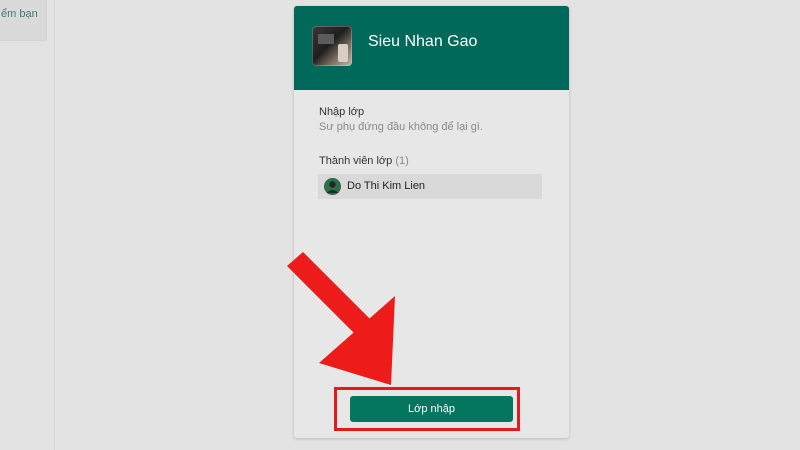 This screenshot has width=800, height=450. What do you see at coordinates (341, 318) in the screenshot?
I see `red-arrow-icon` at bounding box center [341, 318].